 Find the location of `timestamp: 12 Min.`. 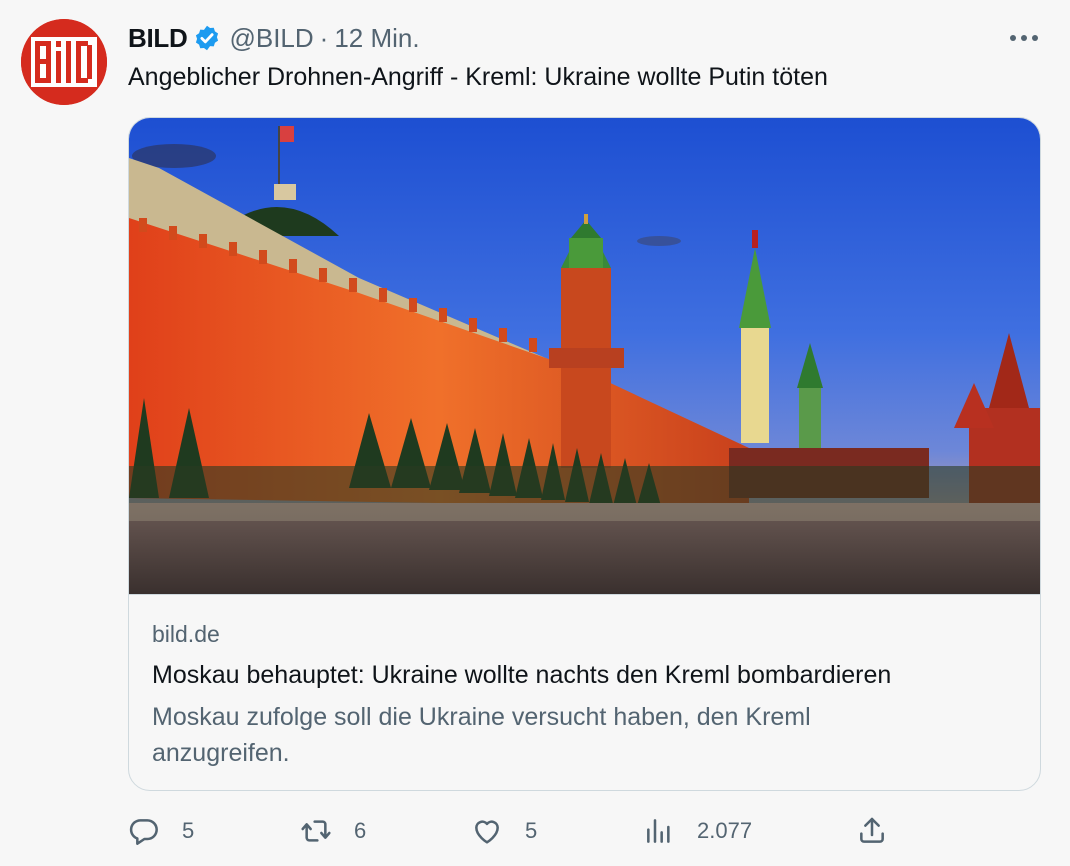

timestamp: 12 Min. is located at coordinates (376, 38).